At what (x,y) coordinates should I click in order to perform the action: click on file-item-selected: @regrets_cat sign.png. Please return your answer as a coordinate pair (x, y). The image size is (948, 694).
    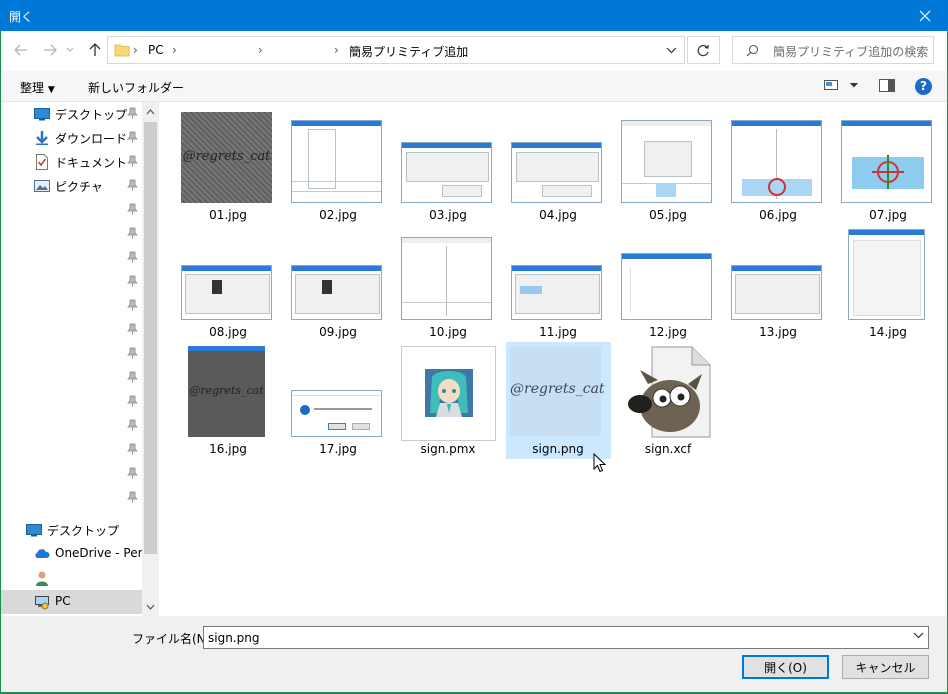
    Looking at the image, I should click on (558, 400).